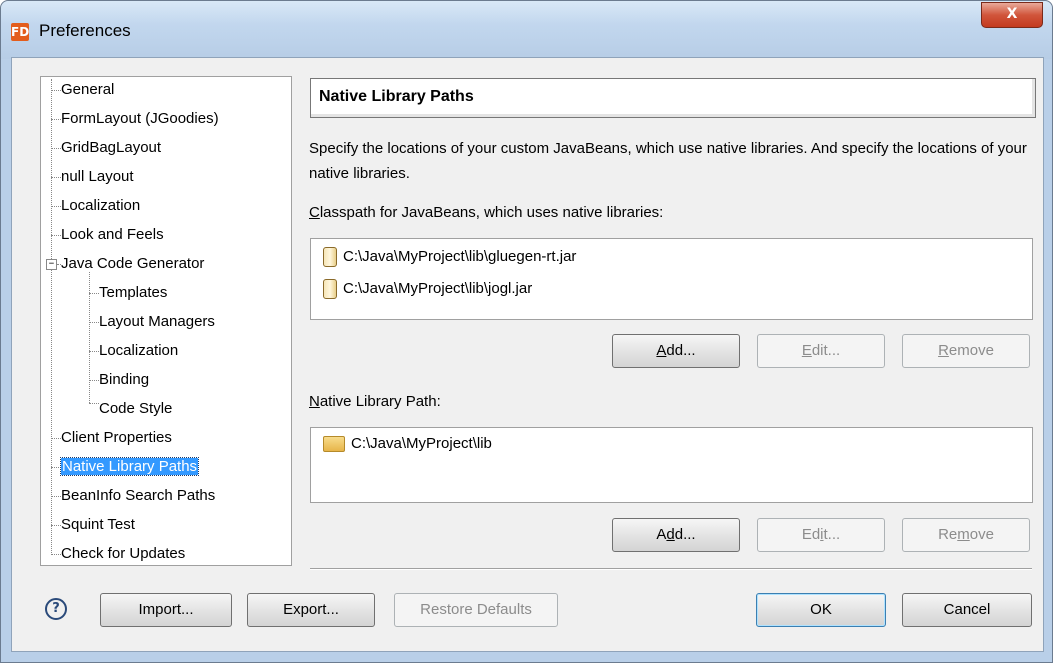  Describe the element at coordinates (111, 148) in the screenshot. I see `tree-item-gridbaglayout: GridBagLayout` at that location.